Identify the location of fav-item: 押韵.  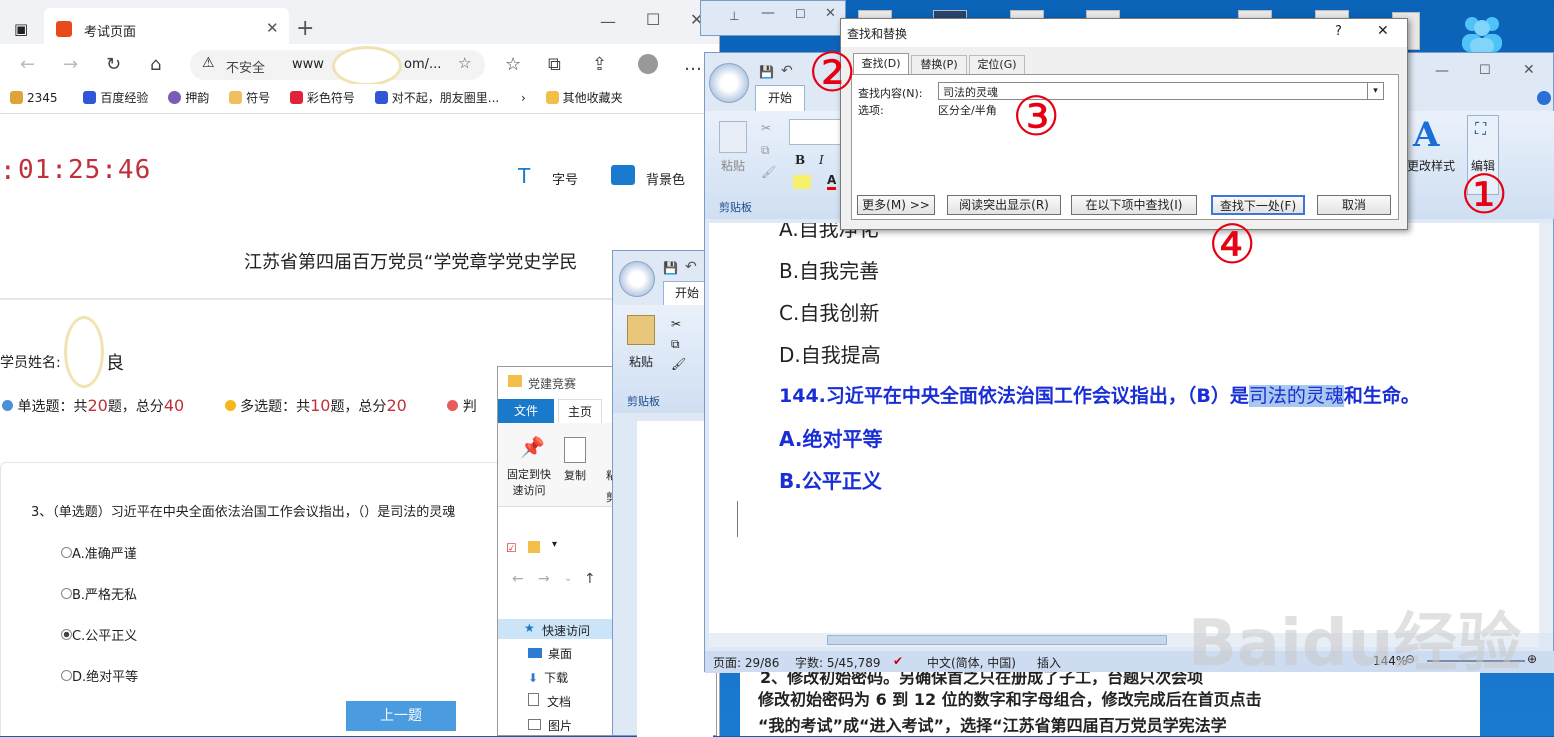
(188, 98).